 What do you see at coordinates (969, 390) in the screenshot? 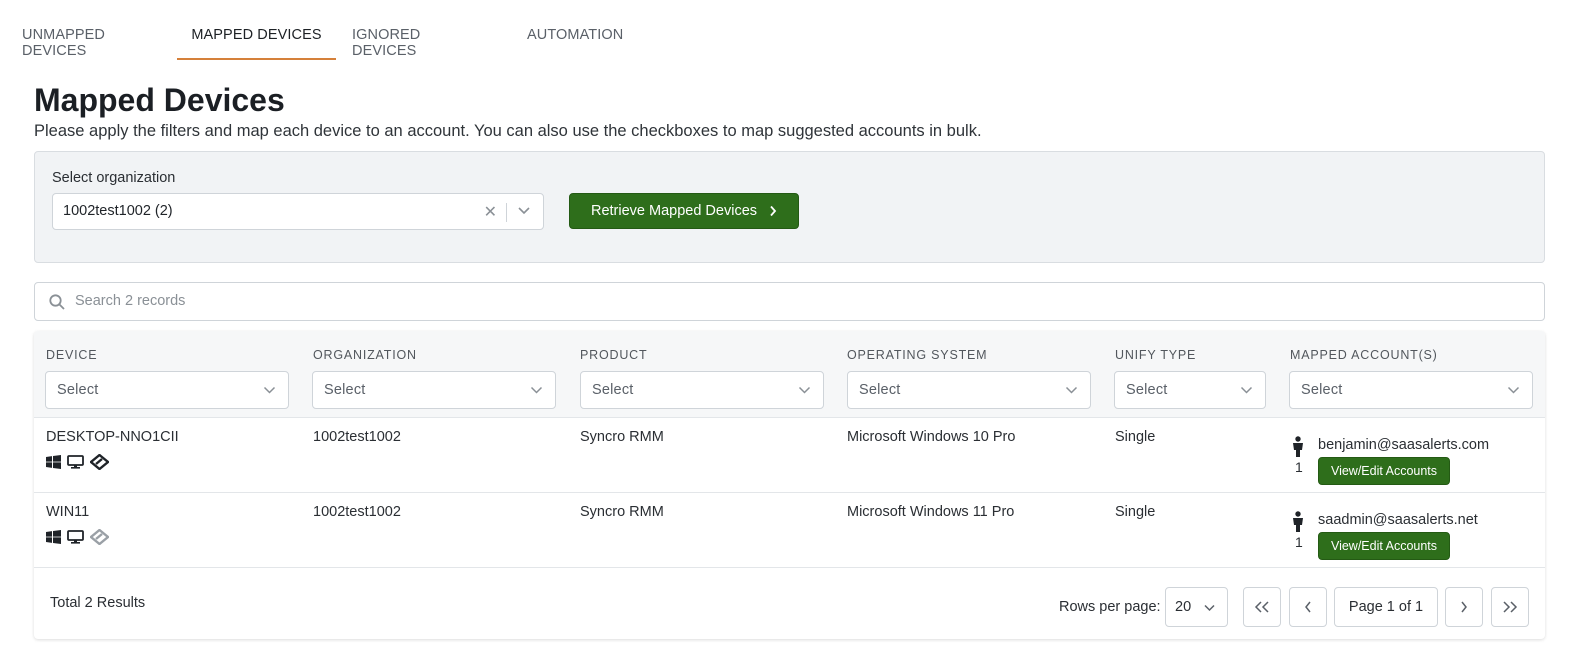
I see `operating-system-filter-select: Select` at bounding box center [969, 390].